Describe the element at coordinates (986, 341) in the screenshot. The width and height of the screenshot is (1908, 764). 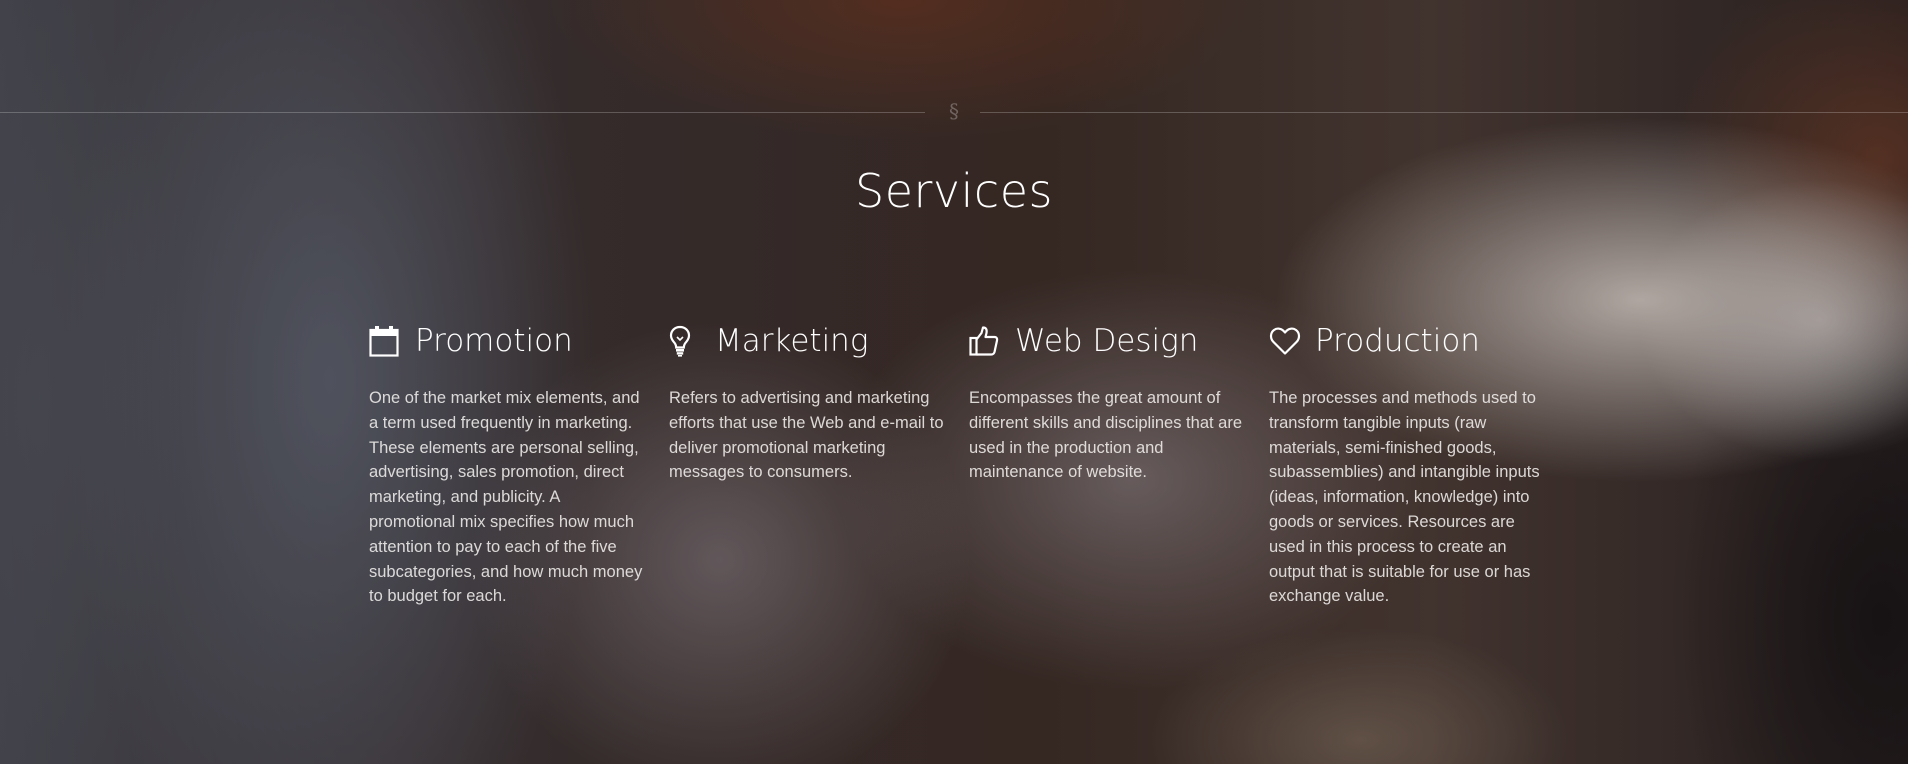
I see `thumbs-up-icon` at that location.